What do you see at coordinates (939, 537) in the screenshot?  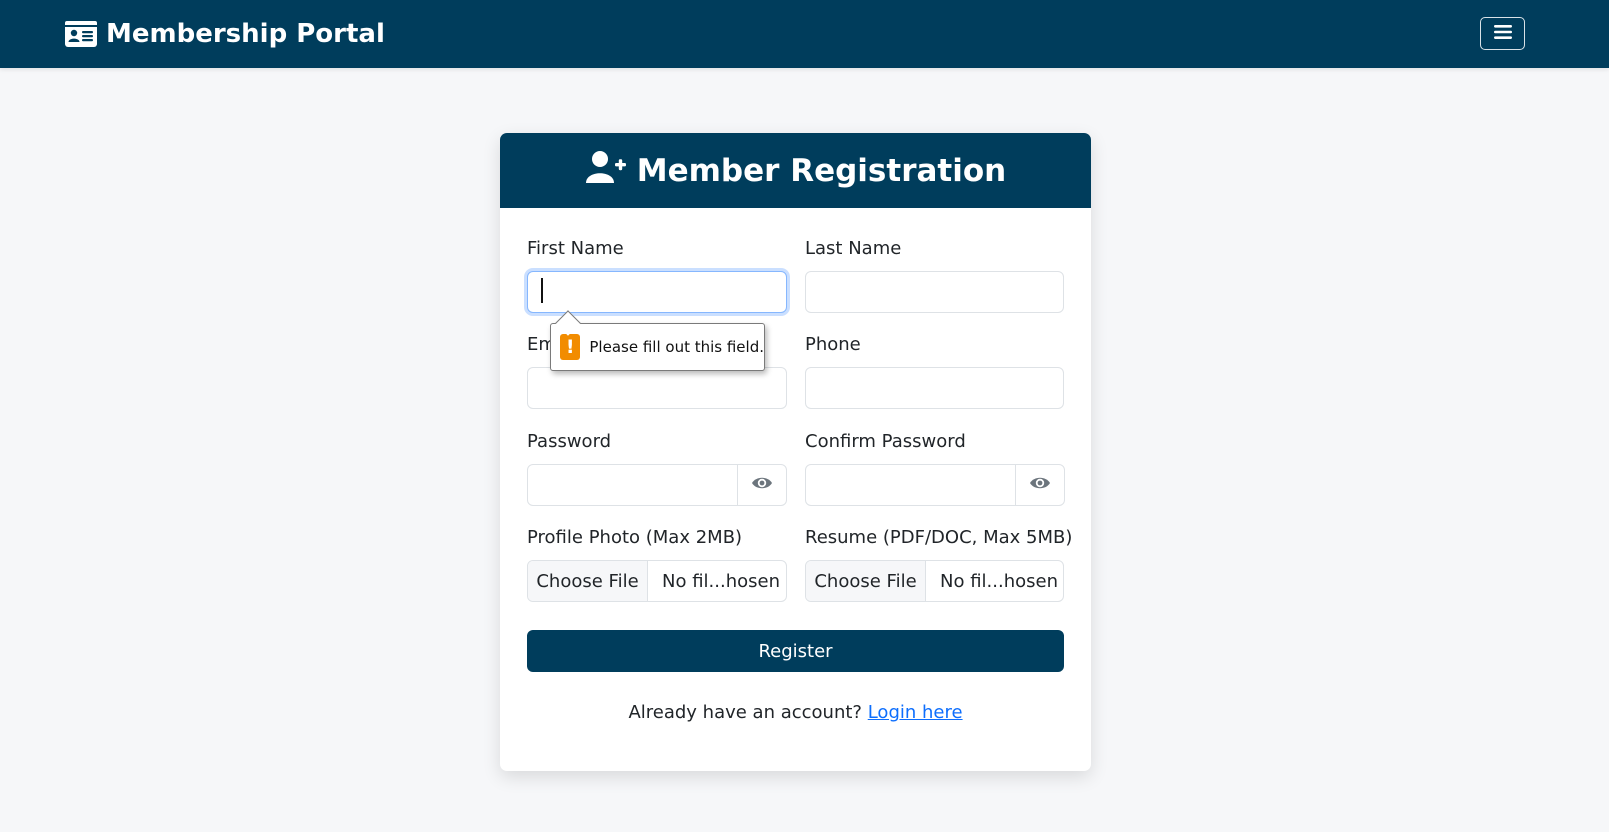 I see `resume-label: Resume (PDF/DOC, Max 5MB)` at bounding box center [939, 537].